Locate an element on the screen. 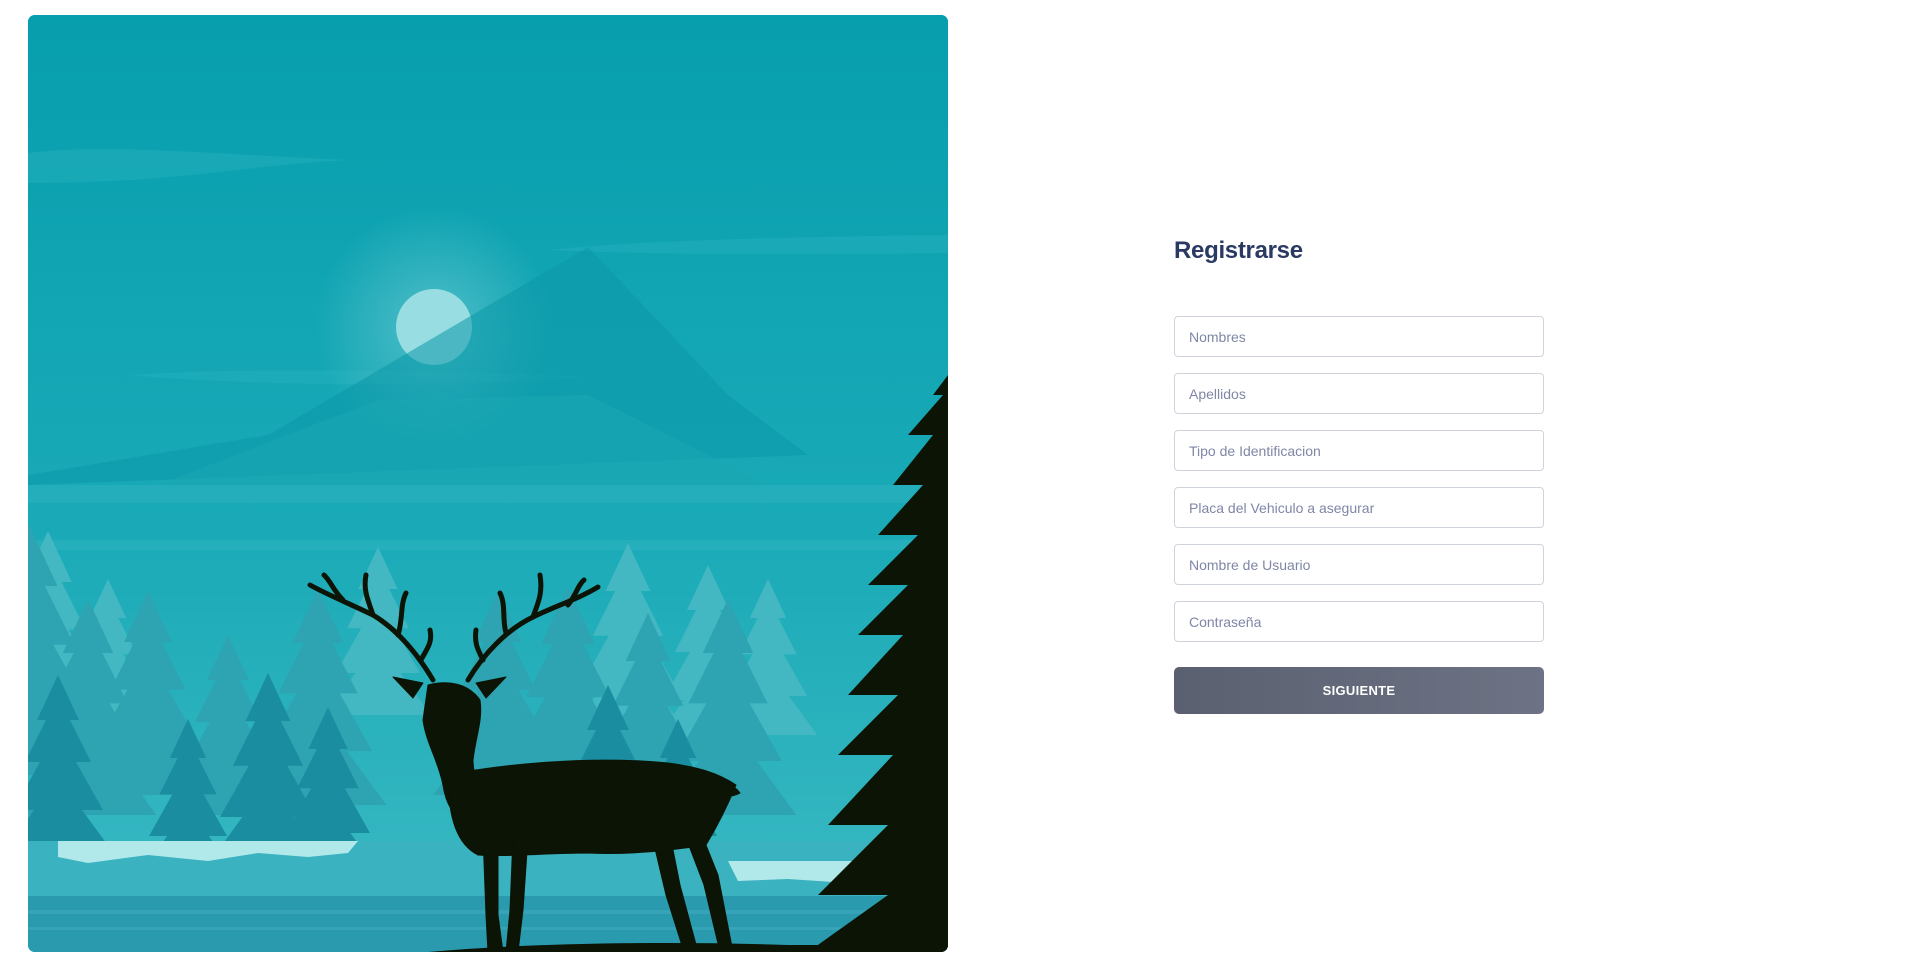 The width and height of the screenshot is (1920, 964). placa-vehiculo-input is located at coordinates (1359, 507).